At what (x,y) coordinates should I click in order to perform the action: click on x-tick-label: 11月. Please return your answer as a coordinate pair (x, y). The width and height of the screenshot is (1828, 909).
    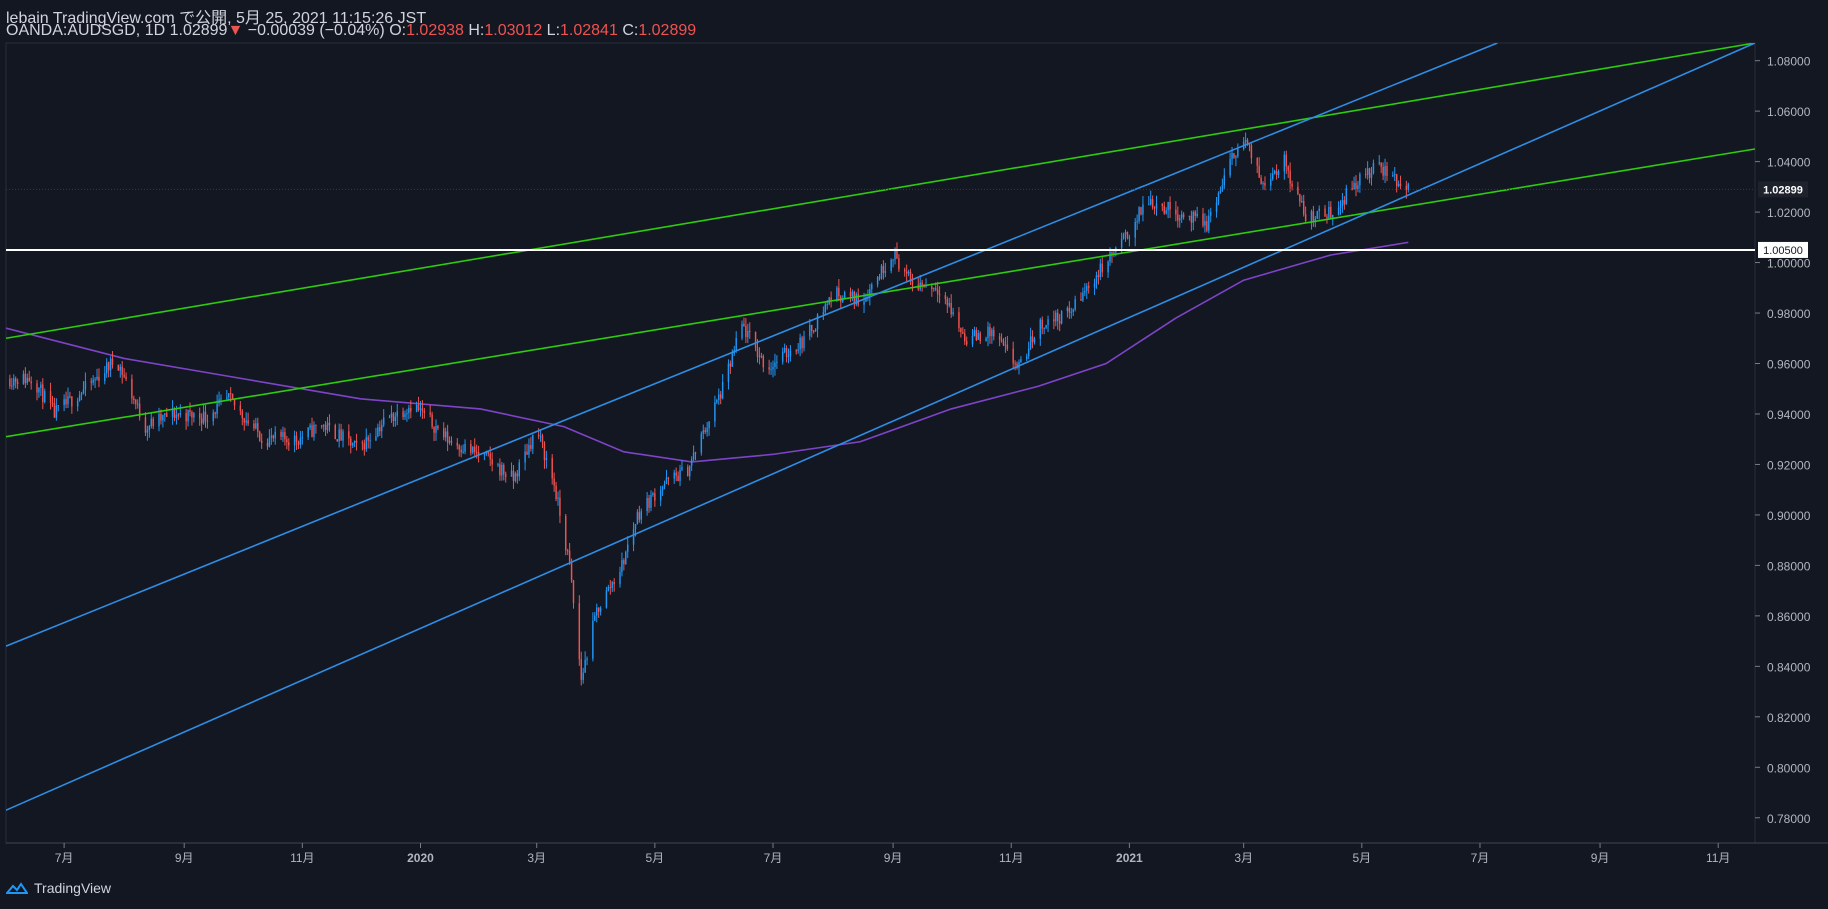
    Looking at the image, I should click on (1011, 858).